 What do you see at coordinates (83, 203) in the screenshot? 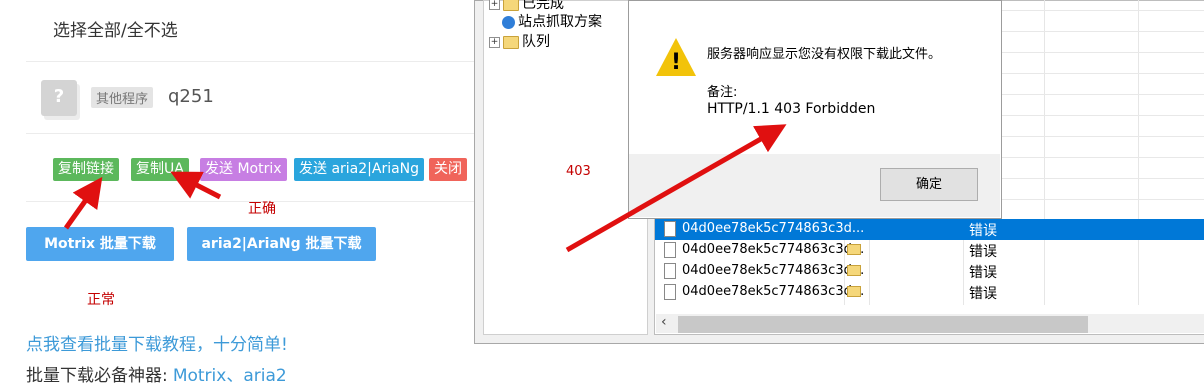
I see `arrow-to-copy-link` at bounding box center [83, 203].